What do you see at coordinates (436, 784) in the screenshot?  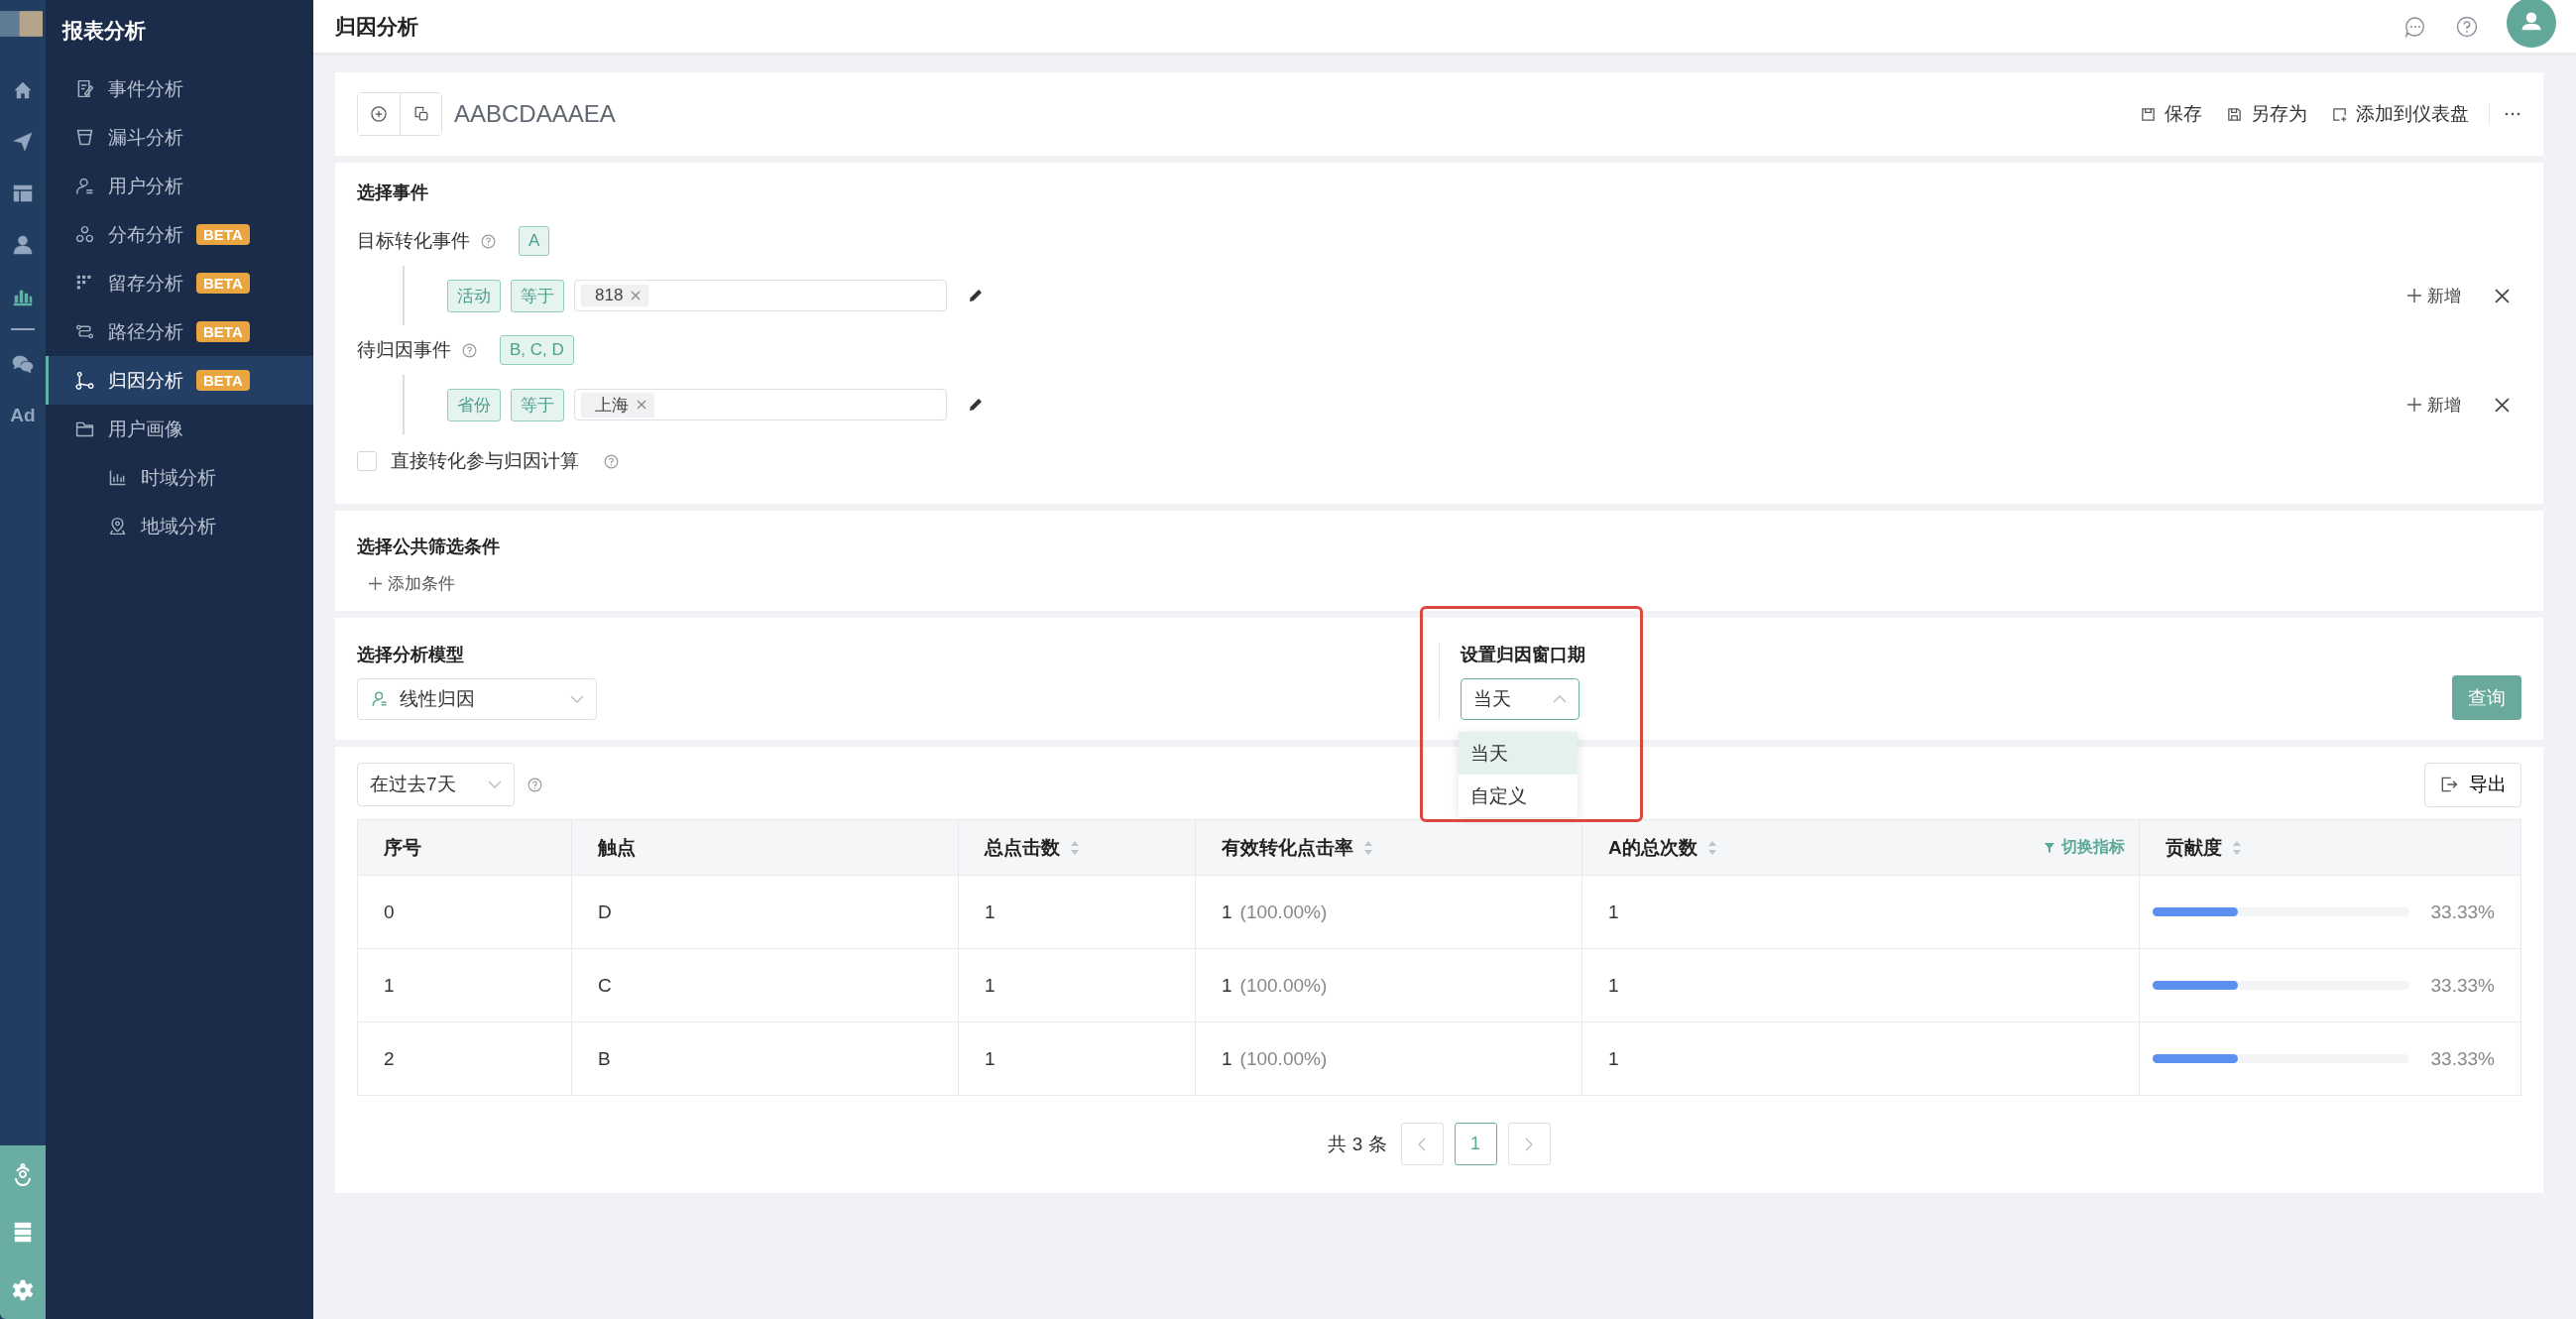 I see `date-range-select: 在过去7天` at bounding box center [436, 784].